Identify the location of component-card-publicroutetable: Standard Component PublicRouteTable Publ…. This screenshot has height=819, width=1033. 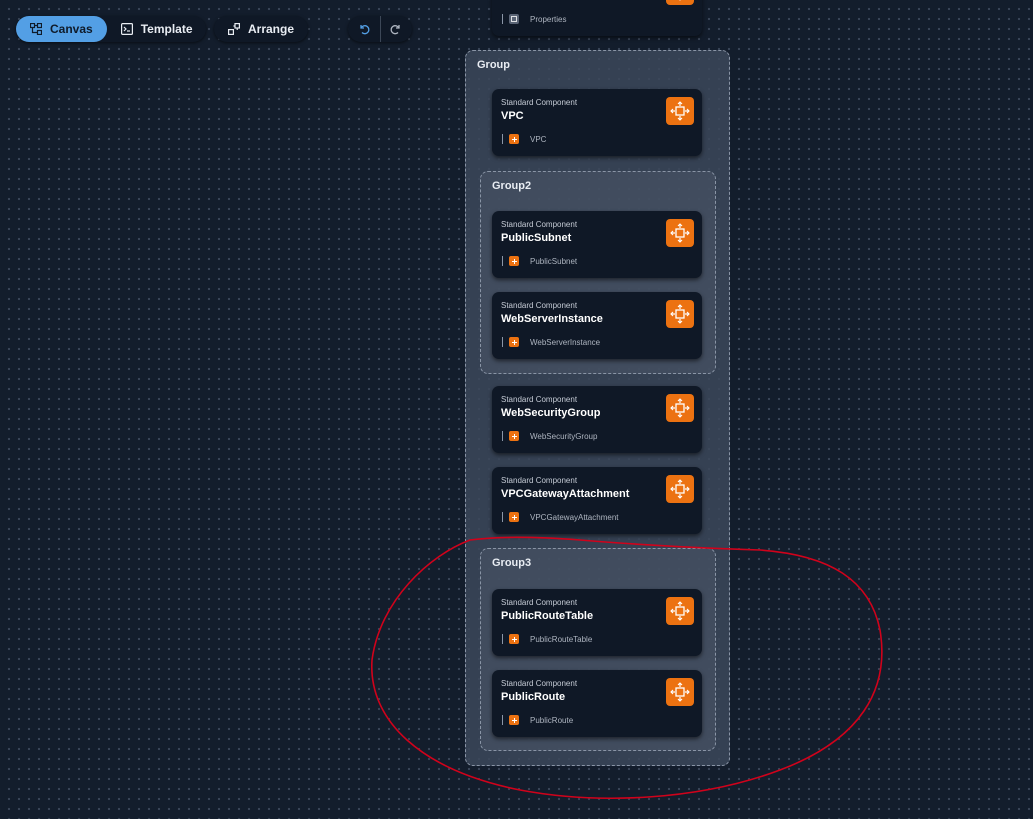
(597, 622).